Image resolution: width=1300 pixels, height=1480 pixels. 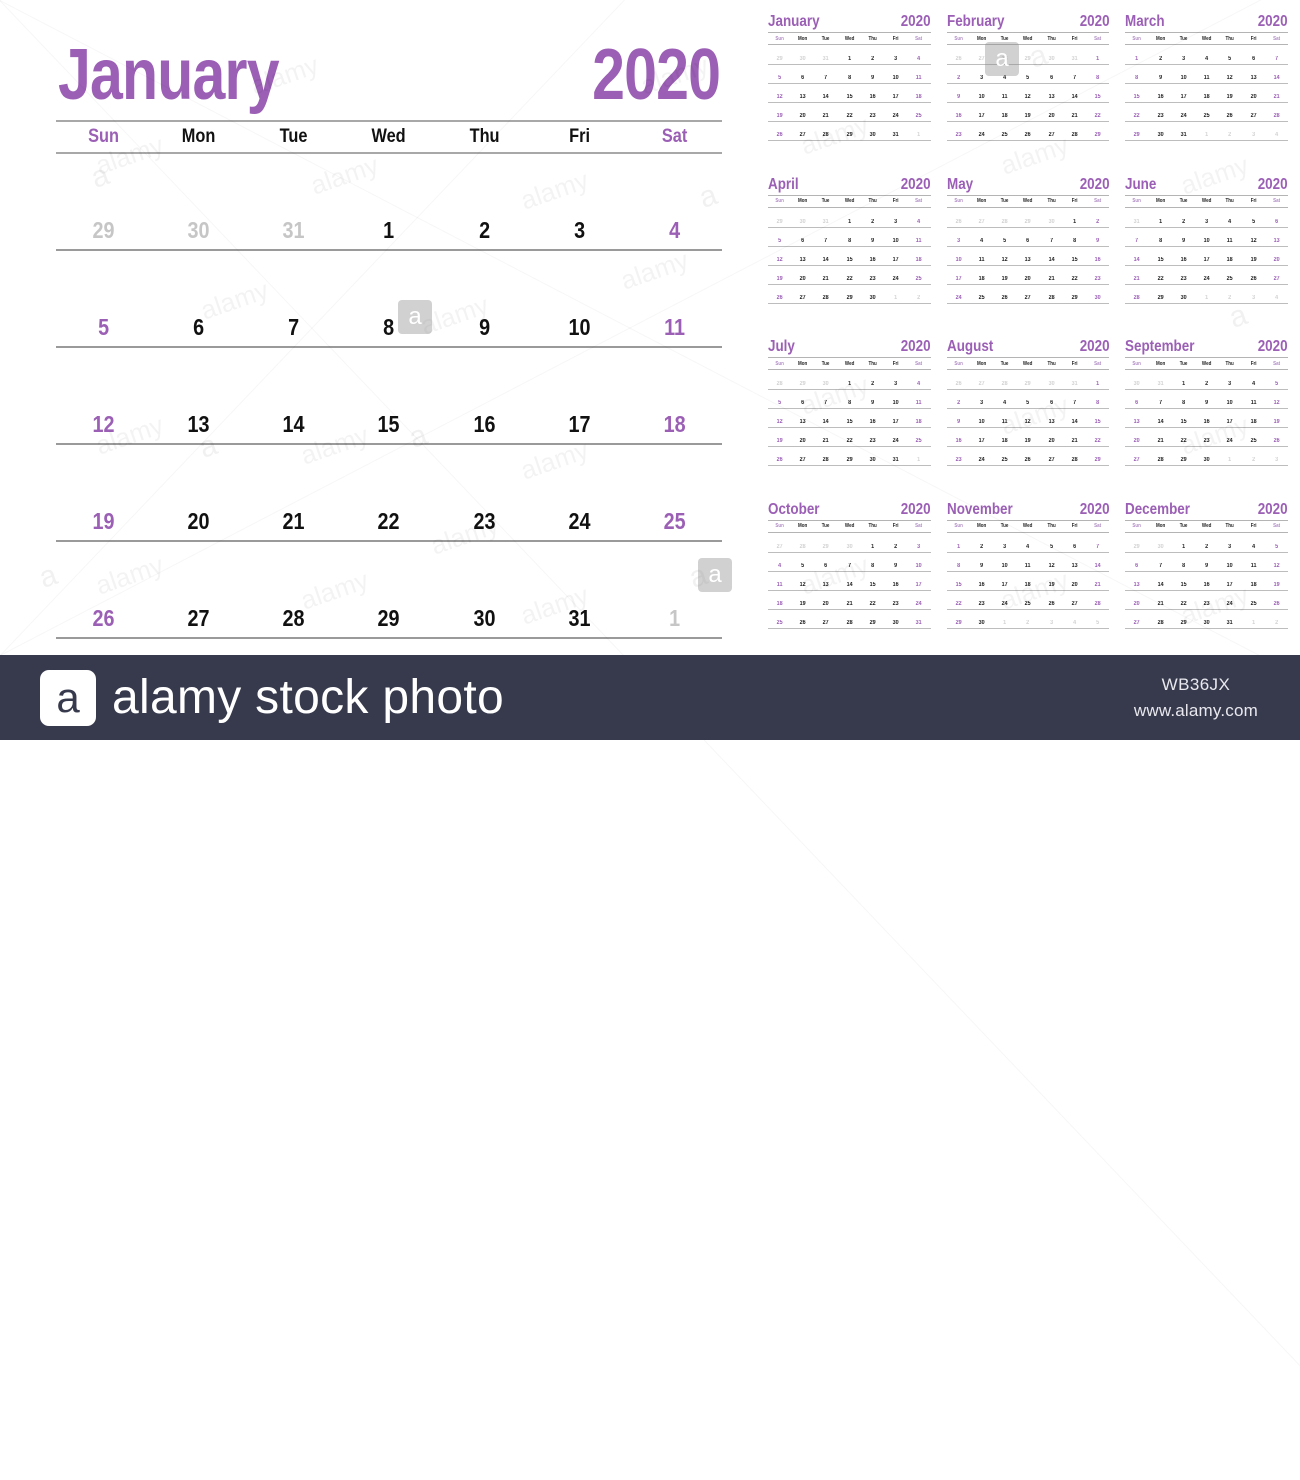 What do you see at coordinates (389, 233) in the screenshot?
I see `main-day-cell: 1` at bounding box center [389, 233].